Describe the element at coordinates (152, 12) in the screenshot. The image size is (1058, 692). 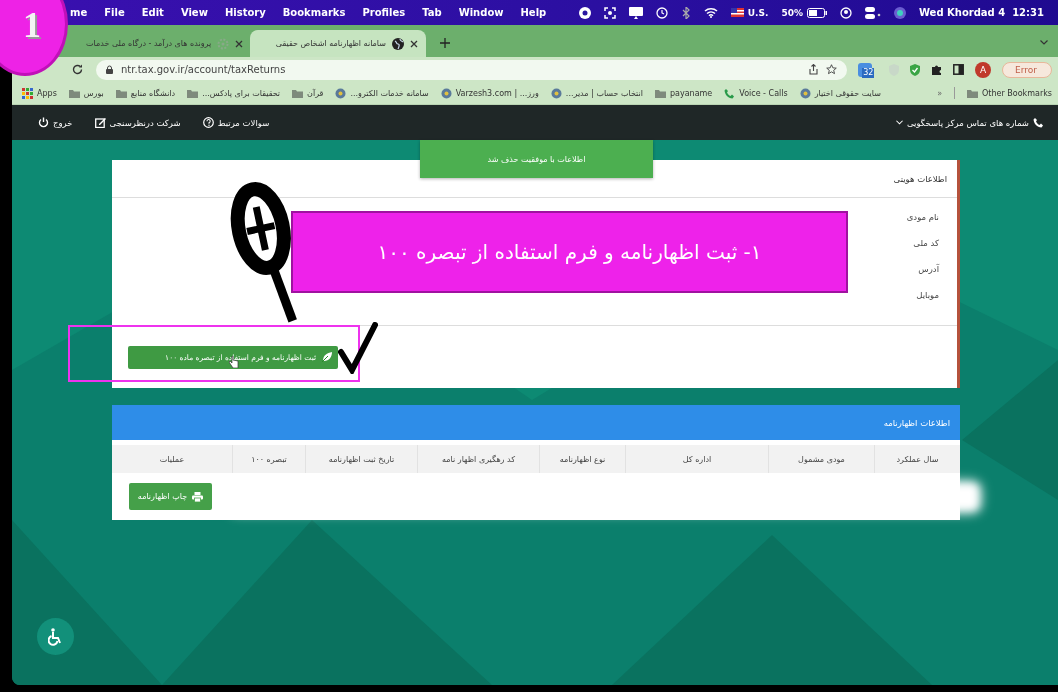
I see `menu-item: Edit` at that location.